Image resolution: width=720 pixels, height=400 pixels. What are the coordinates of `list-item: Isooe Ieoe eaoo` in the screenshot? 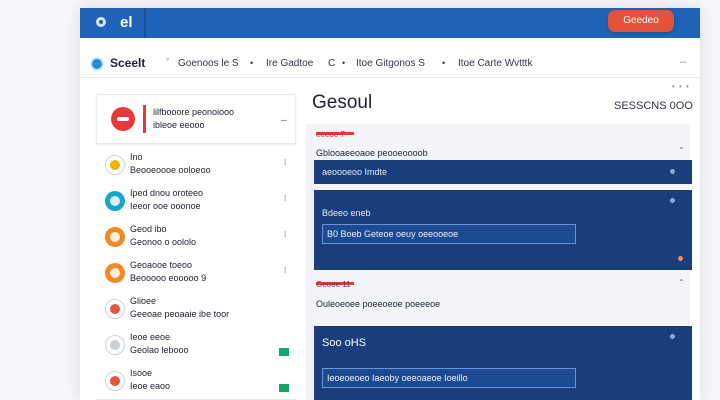 It's located at (196, 381).